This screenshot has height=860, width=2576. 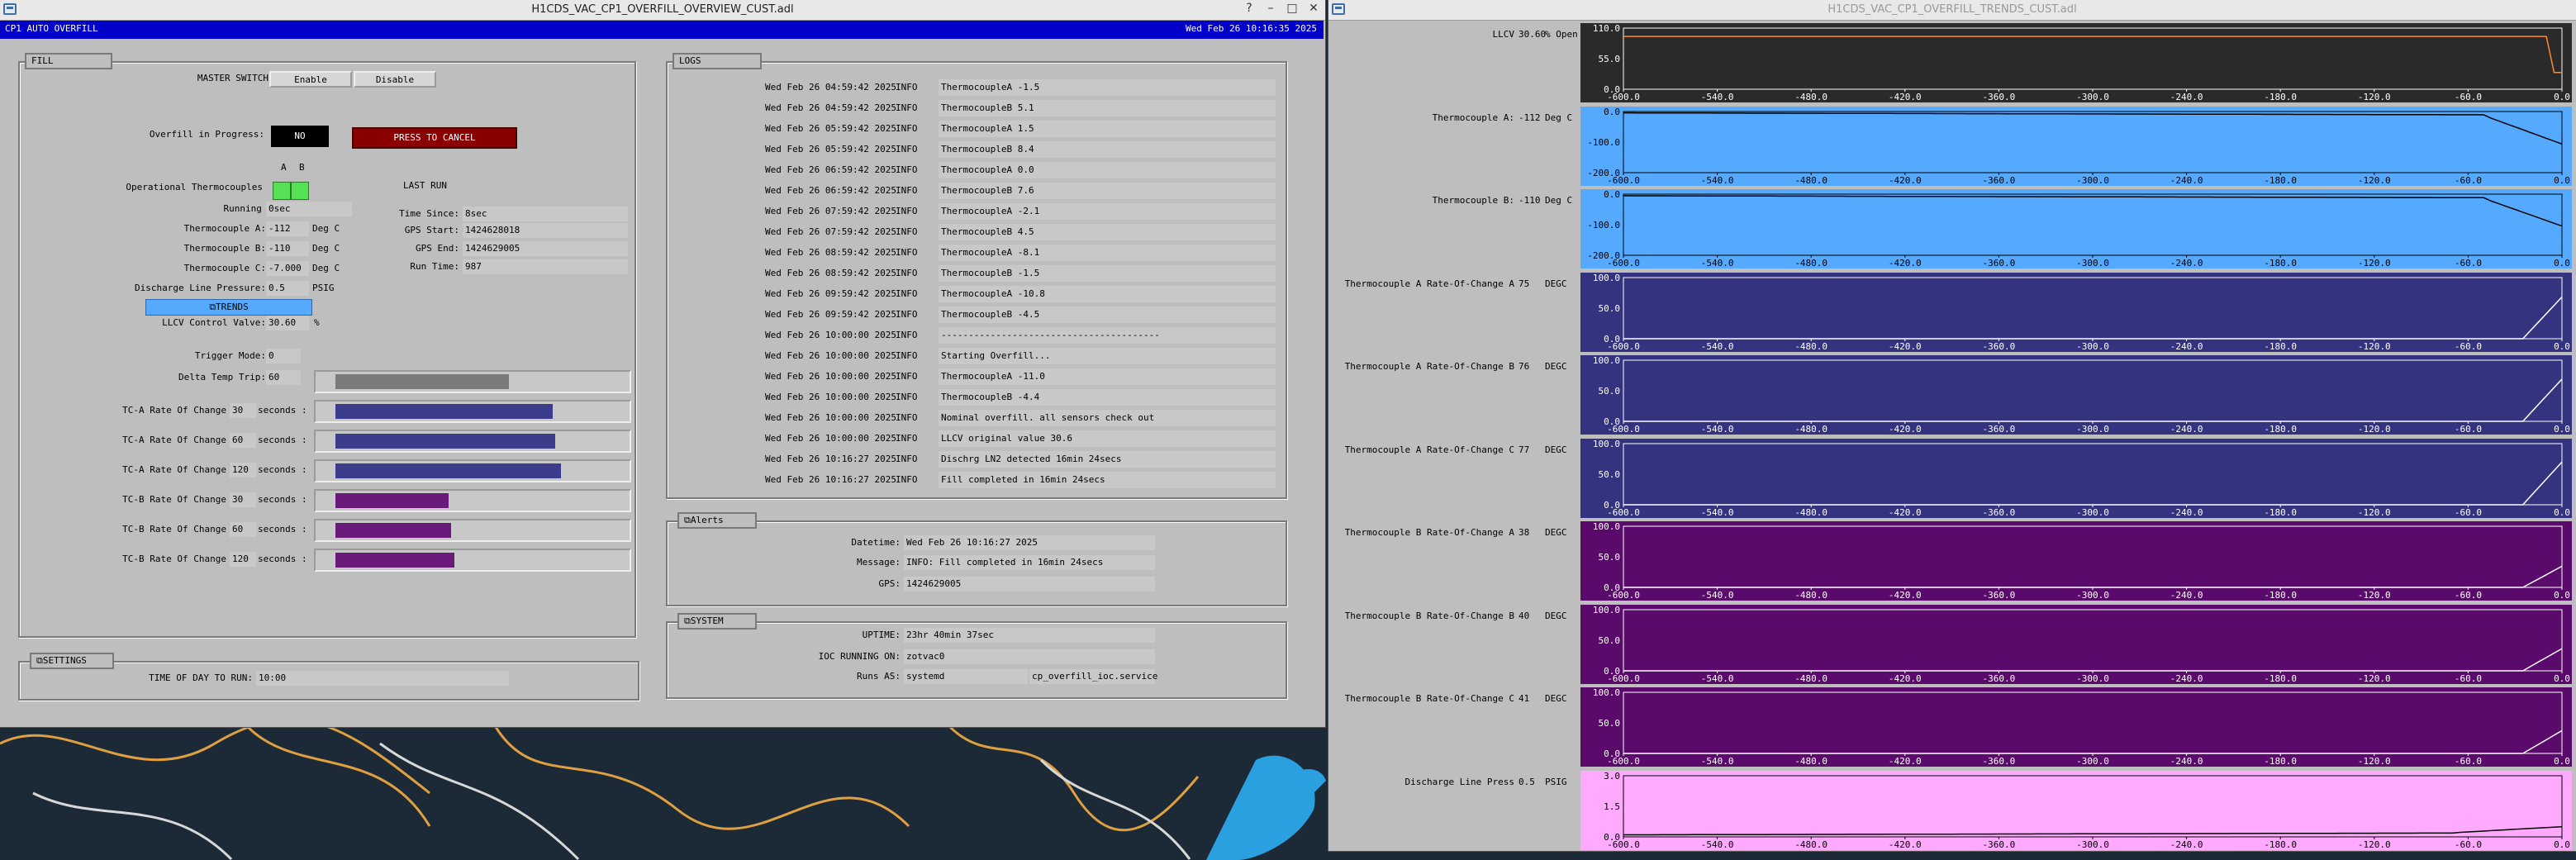 What do you see at coordinates (1313, 9) in the screenshot?
I see `close-icon: ✕` at bounding box center [1313, 9].